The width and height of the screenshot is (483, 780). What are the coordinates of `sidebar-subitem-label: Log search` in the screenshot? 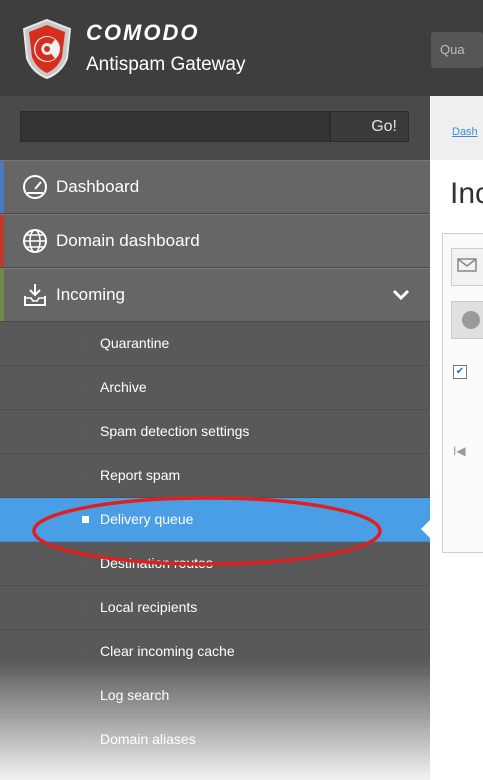 It's located at (135, 695).